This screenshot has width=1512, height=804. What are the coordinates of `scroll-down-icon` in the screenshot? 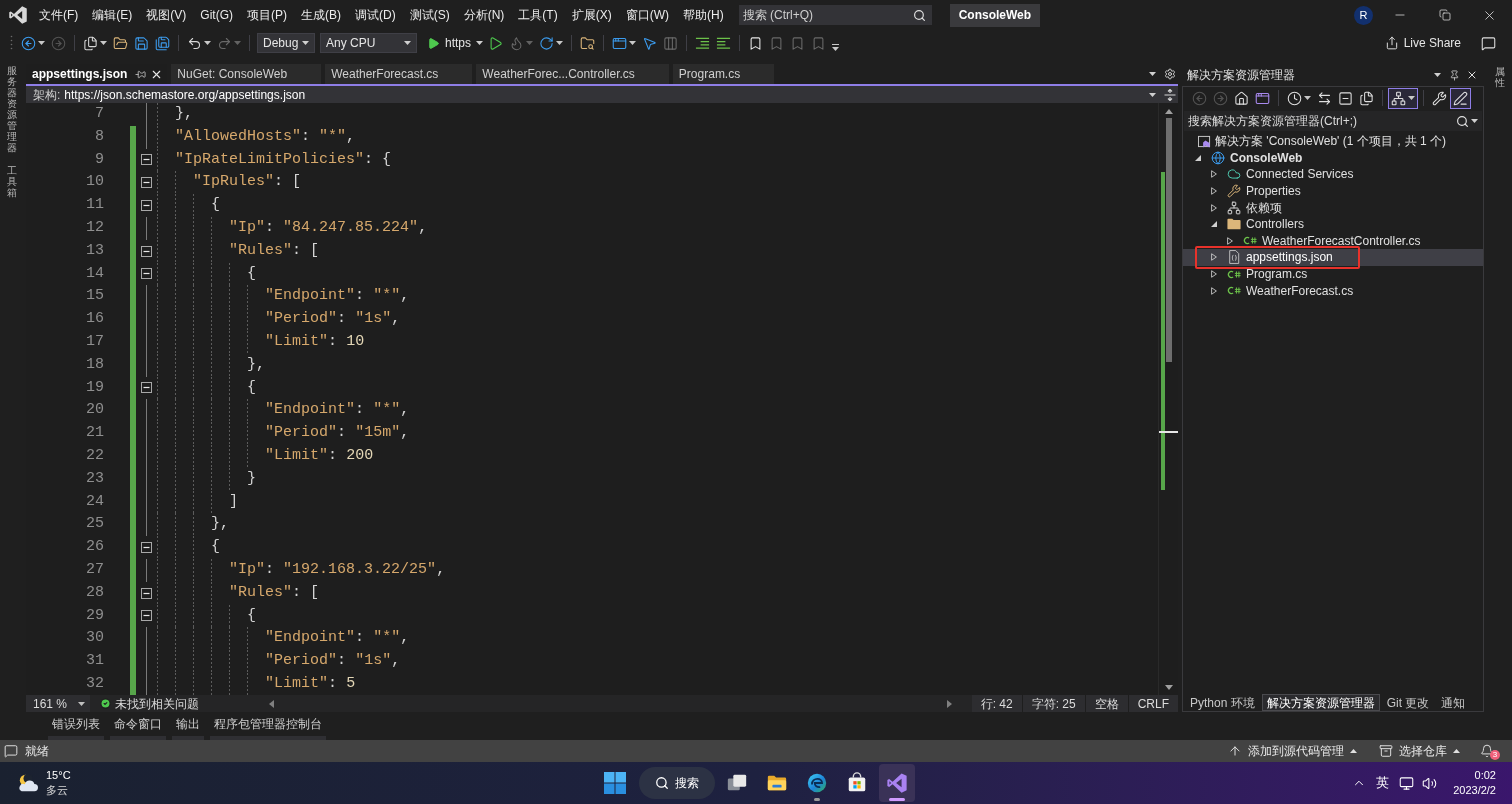 It's located at (1168, 687).